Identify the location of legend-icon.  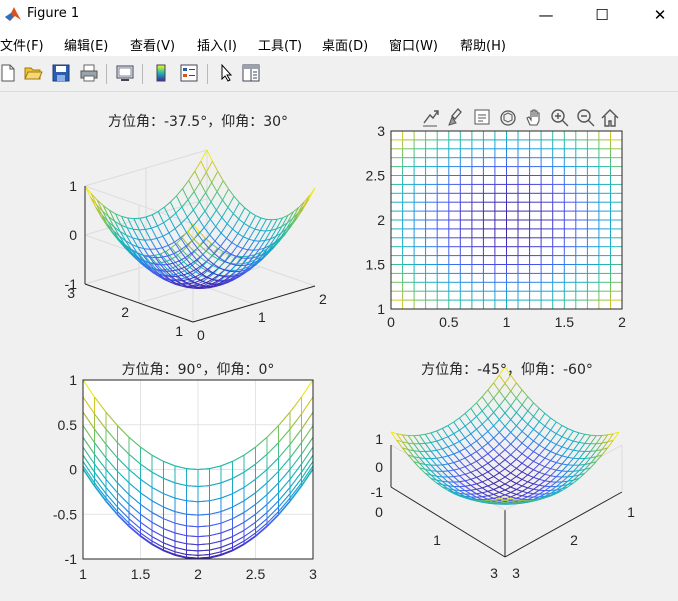
(189, 73).